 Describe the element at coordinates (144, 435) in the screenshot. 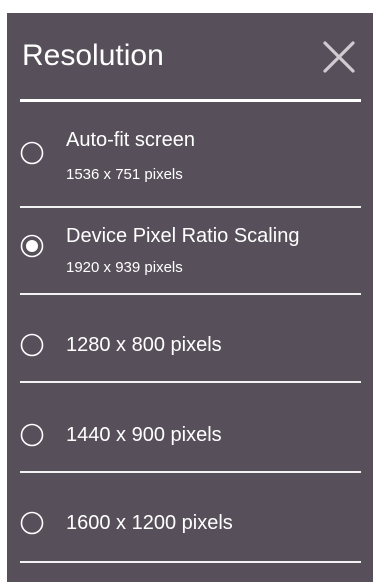

I see `option-label: 1440 x 900 pixels` at that location.